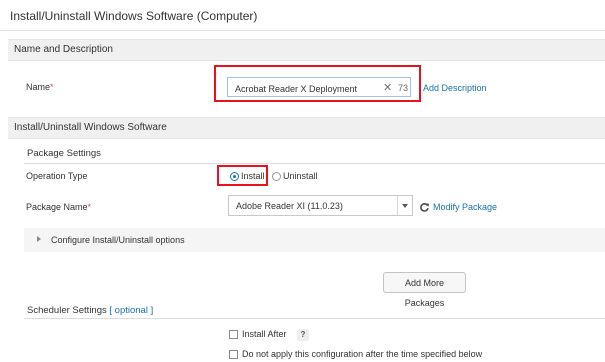 This screenshot has width=605, height=362. Describe the element at coordinates (90, 127) in the screenshot. I see `section-title: Install/Uninstall Windows Software` at that location.